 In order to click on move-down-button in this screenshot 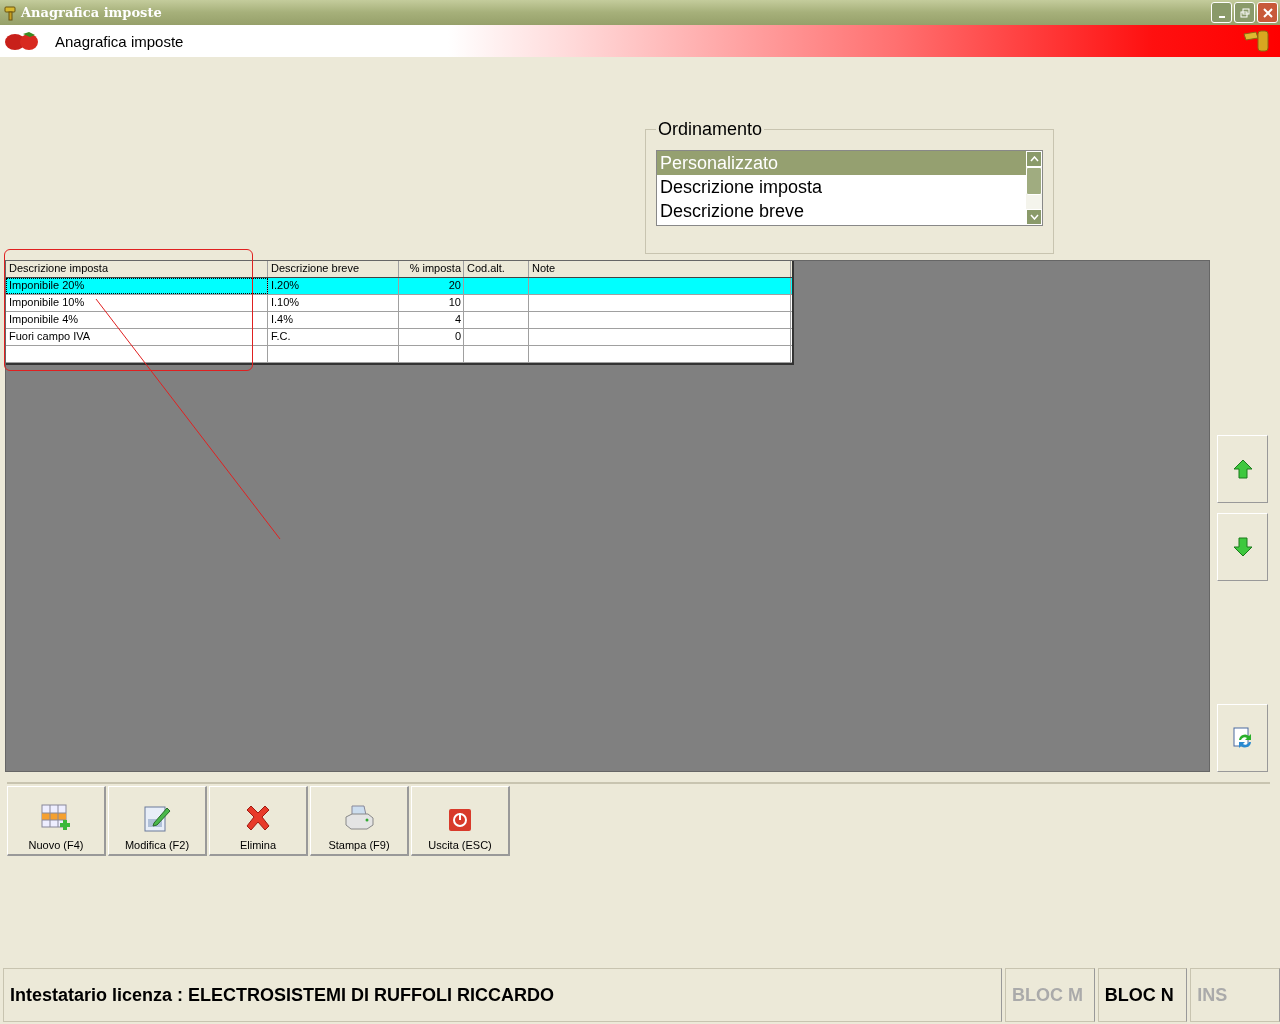, I will do `click(1242, 547)`.